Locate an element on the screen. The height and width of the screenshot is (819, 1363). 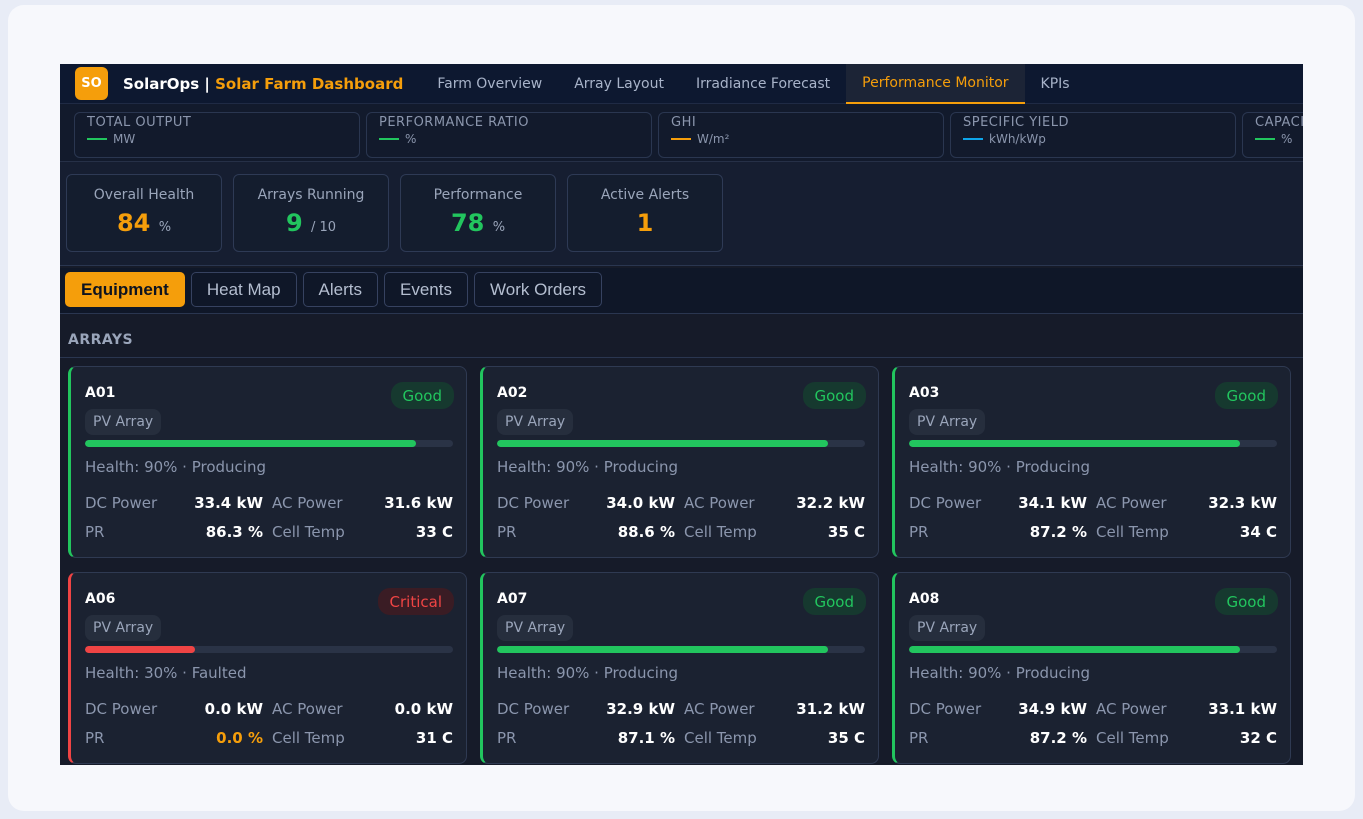
pr-row: PR 86.3 % Cell Temp 33 C is located at coordinates (269, 533).